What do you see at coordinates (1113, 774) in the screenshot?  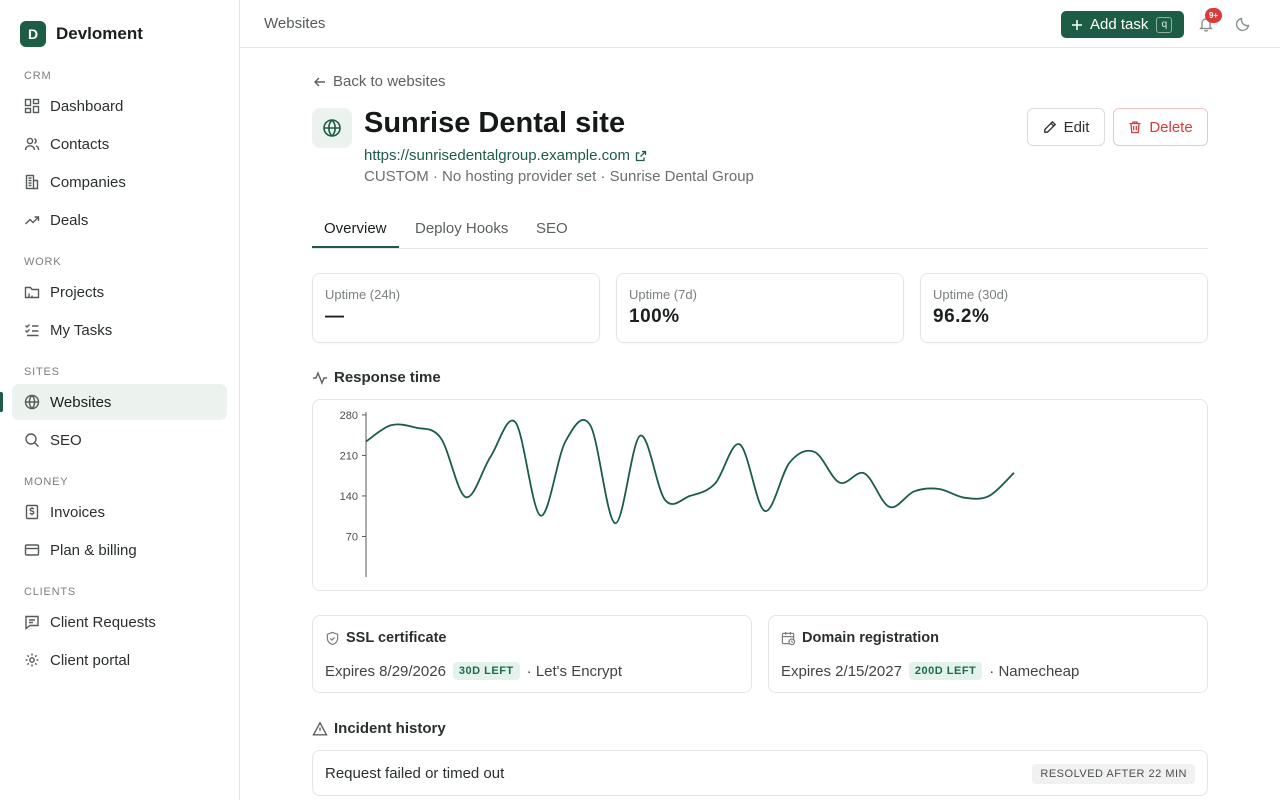 I see `incident-status-badge: RESOLVED AFTER 22 MIN` at bounding box center [1113, 774].